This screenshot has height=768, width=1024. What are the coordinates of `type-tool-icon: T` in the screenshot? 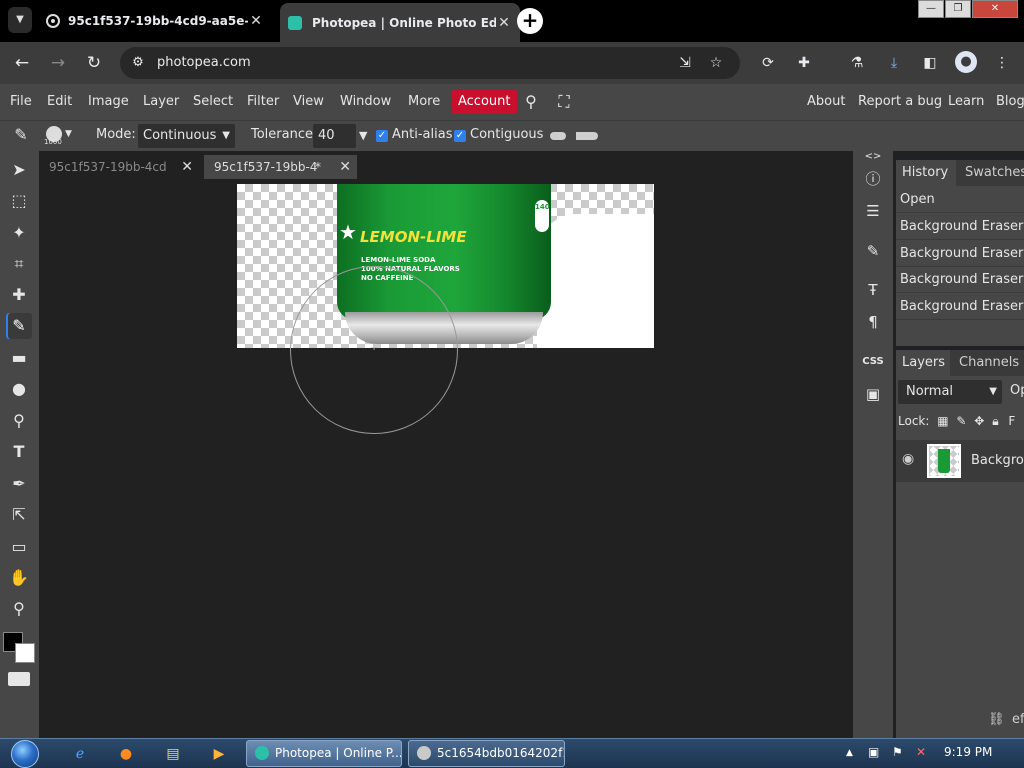 It's located at (19, 452).